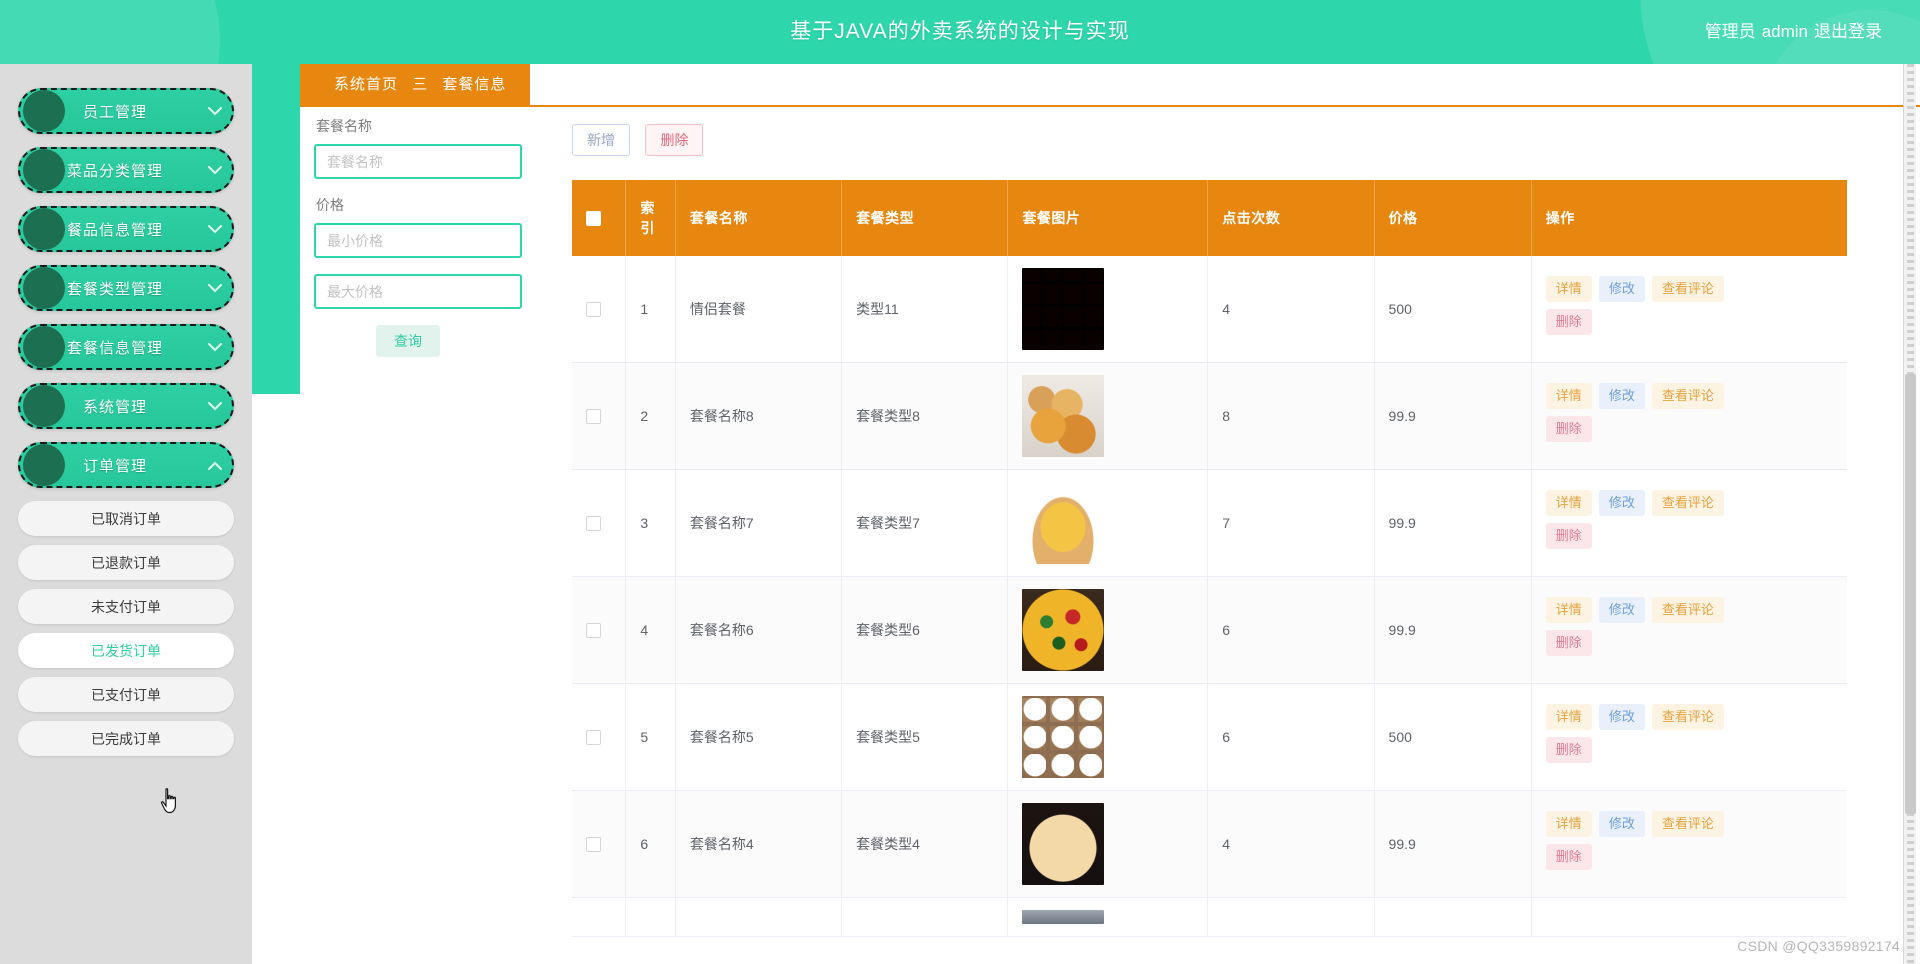 Image resolution: width=1920 pixels, height=964 pixels. What do you see at coordinates (344, 126) in the screenshot?
I see `package-name-label: 套餐名称` at bounding box center [344, 126].